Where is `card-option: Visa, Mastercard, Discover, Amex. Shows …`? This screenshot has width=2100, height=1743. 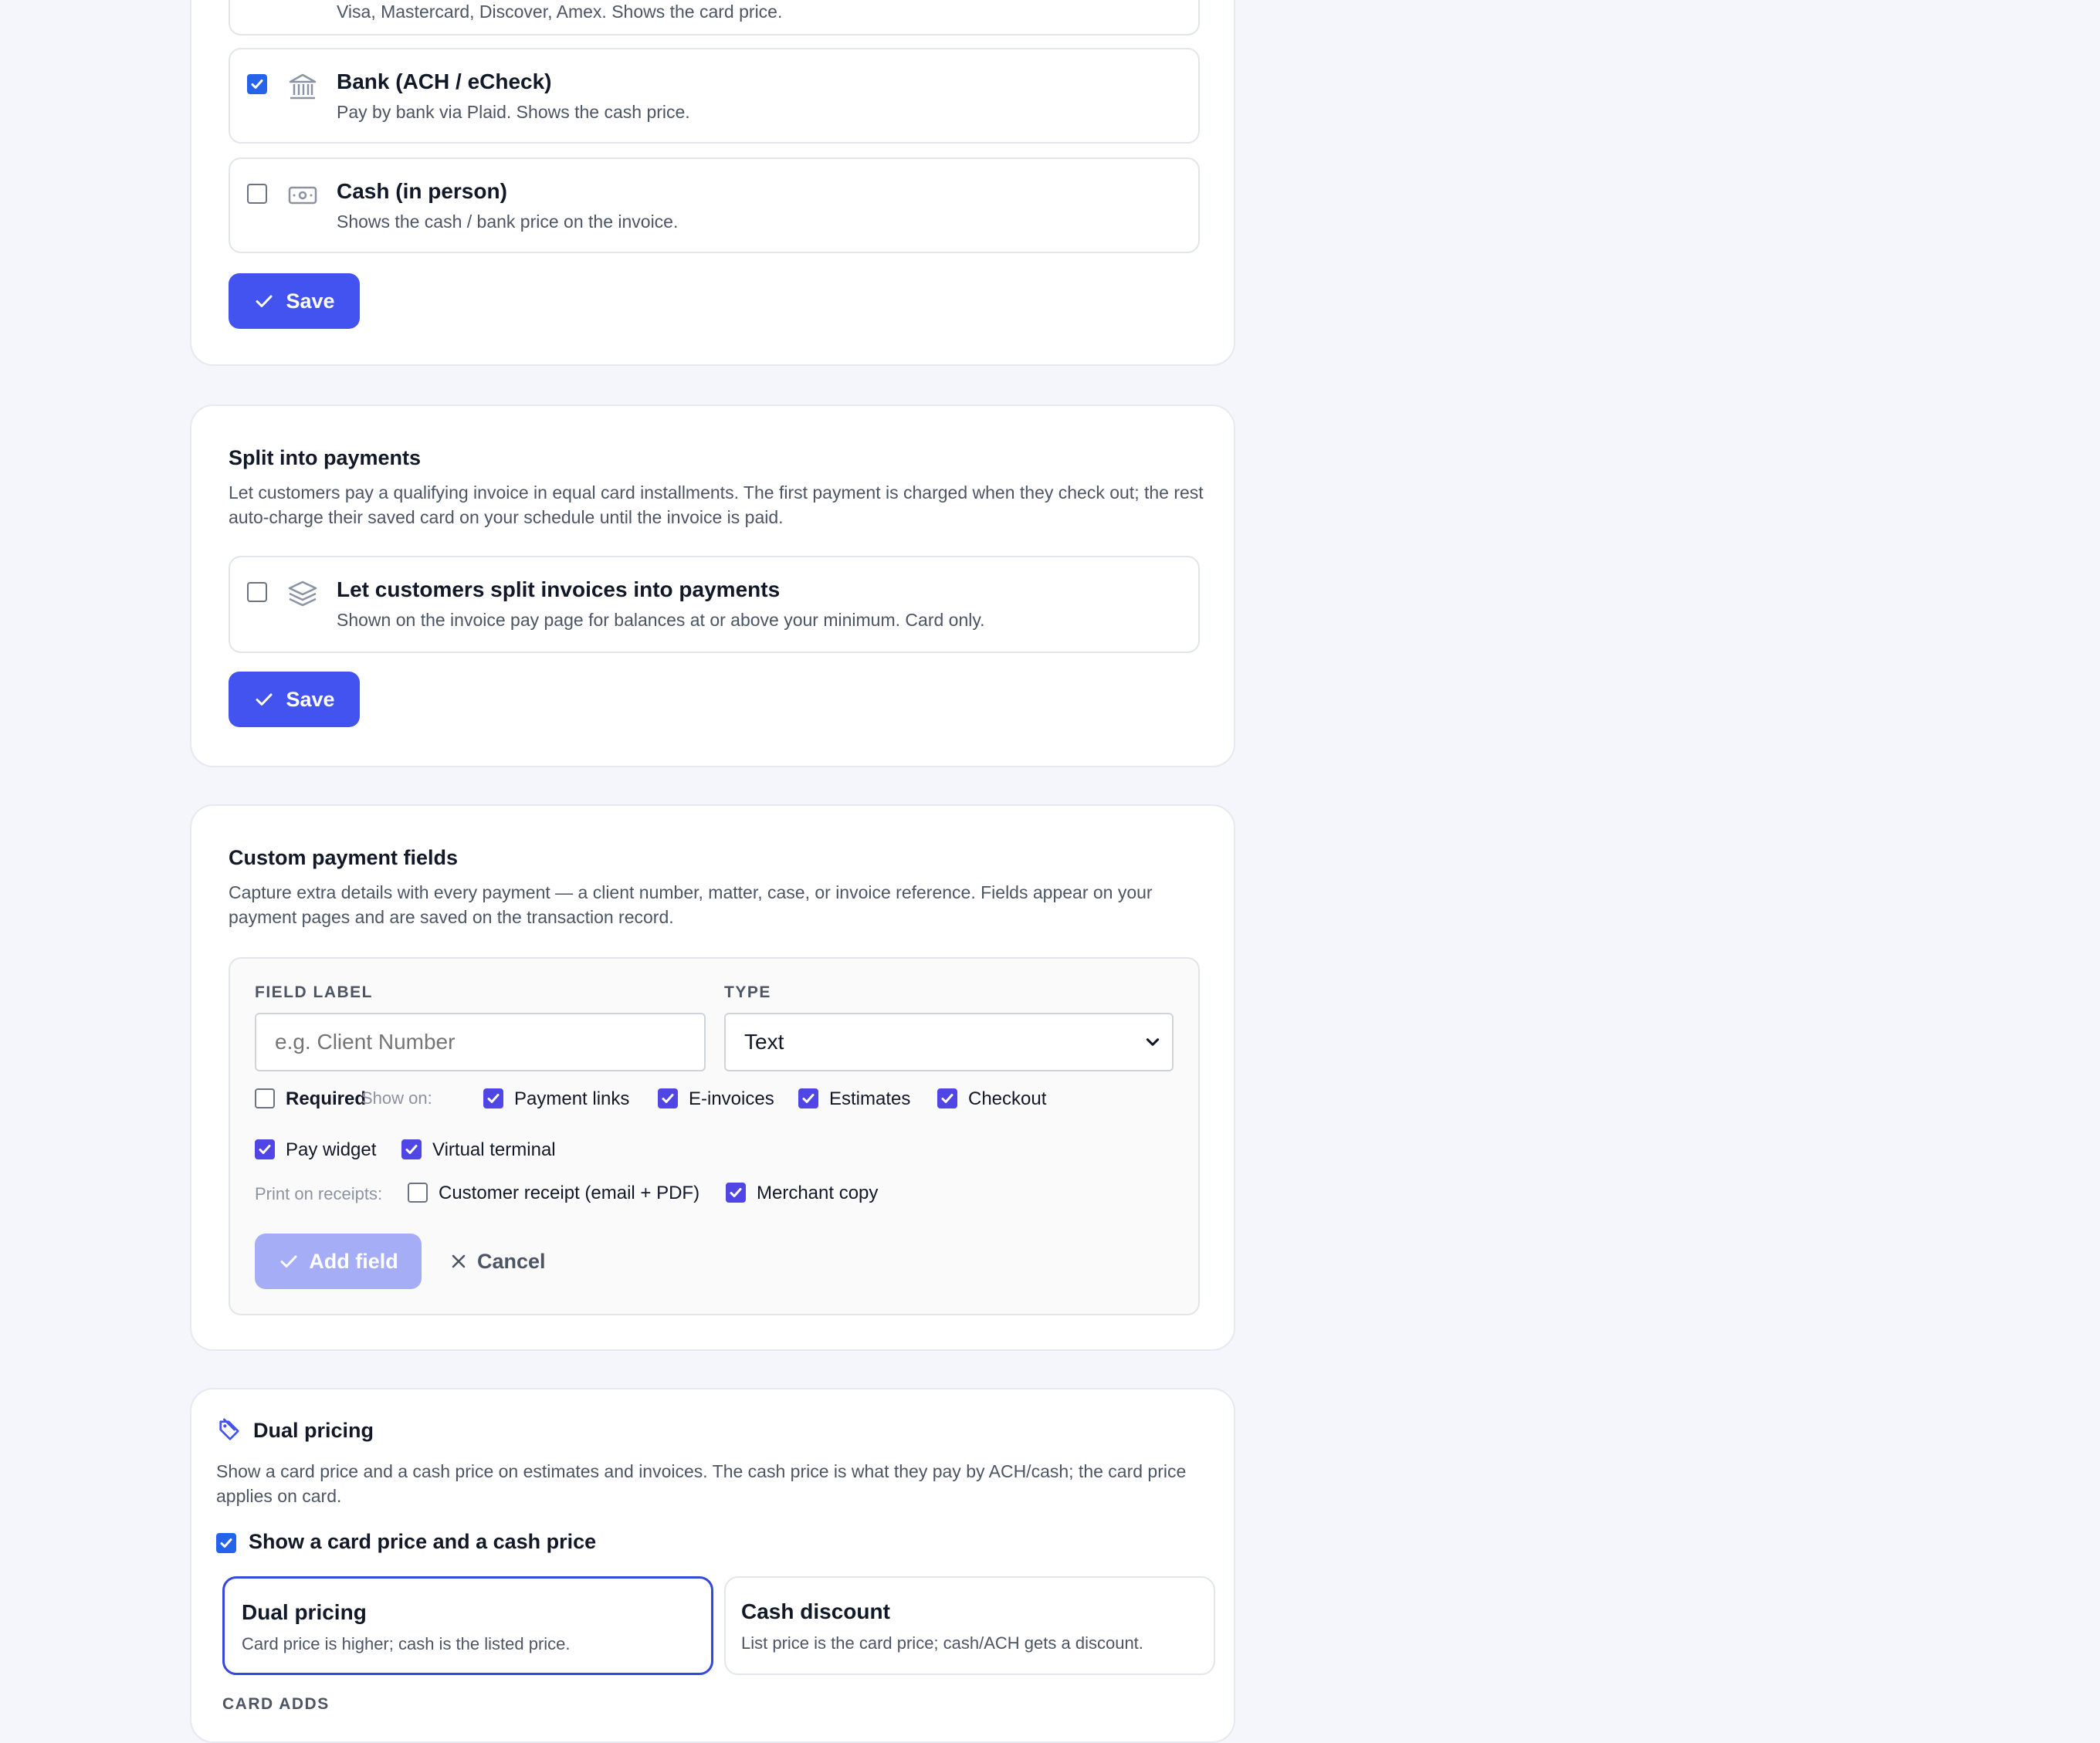
card-option: Visa, Mastercard, Discover, Amex. Shows … is located at coordinates (715, 18).